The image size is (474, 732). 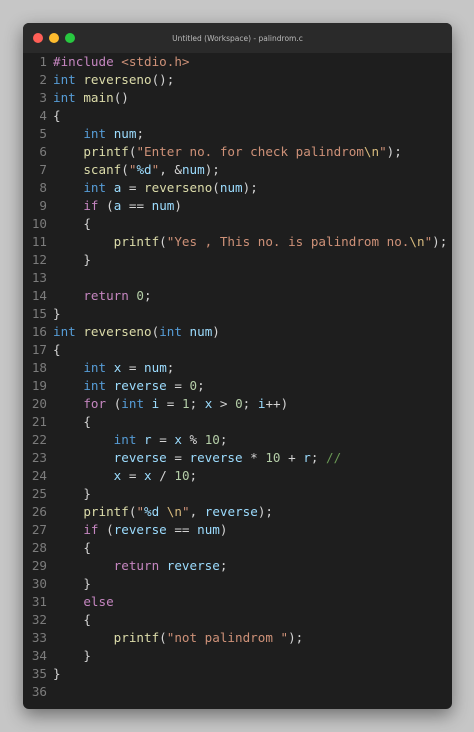 I want to click on line-number: 15, so click(x=39, y=313).